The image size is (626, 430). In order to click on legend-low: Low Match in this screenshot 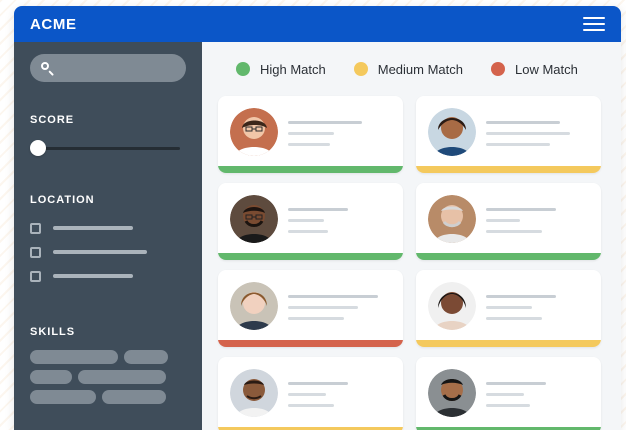, I will do `click(534, 69)`.